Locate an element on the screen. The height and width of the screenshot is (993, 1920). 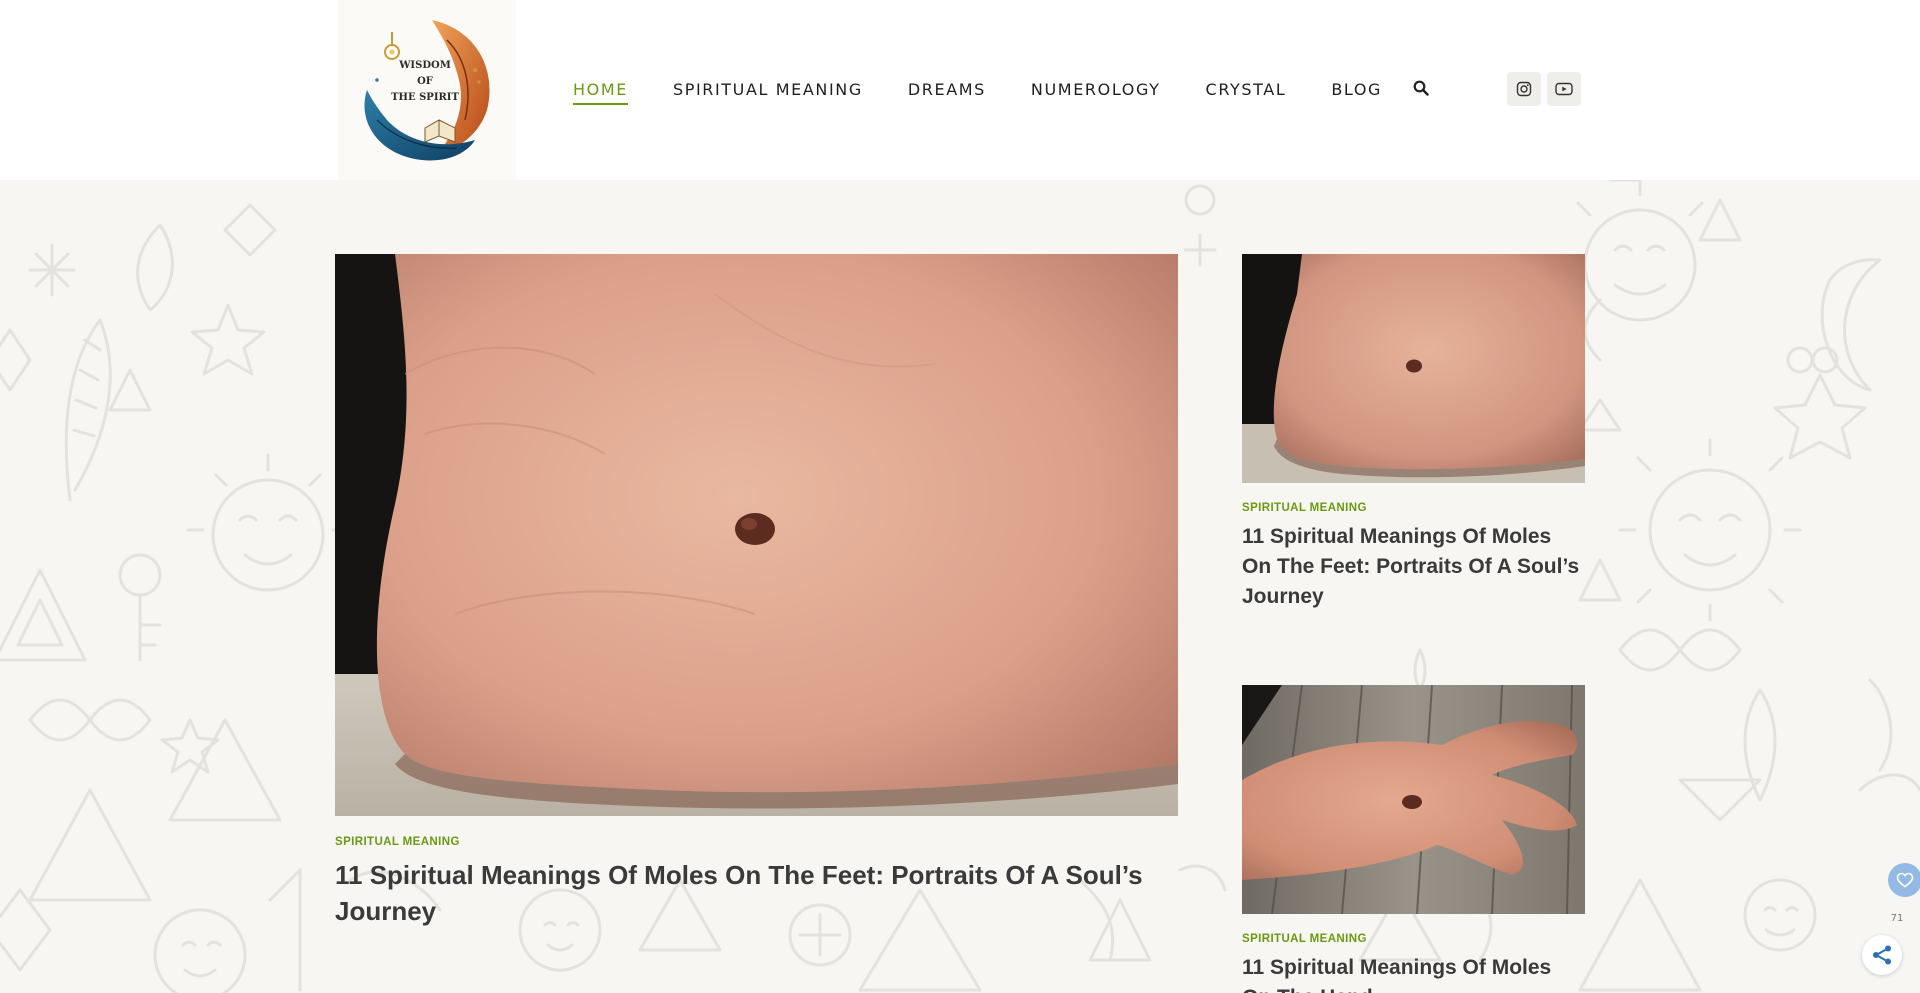
nav-item-dreams: DREAMS is located at coordinates (947, 91).